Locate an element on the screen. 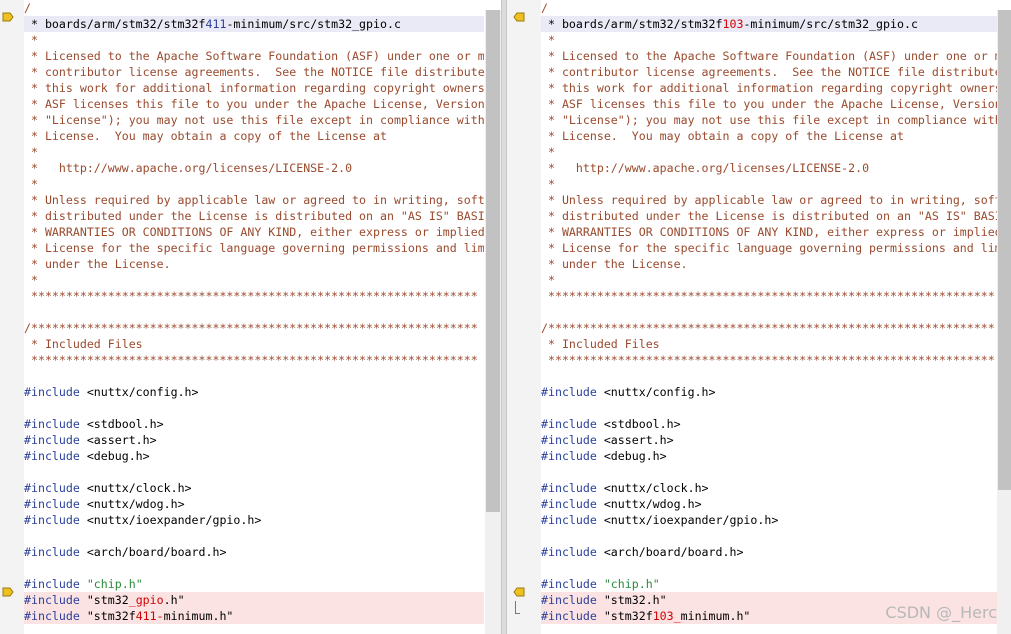 Image resolution: width=1011 pixels, height=634 pixels. left-code-line: #include <nuttx/clock.h> is located at coordinates (254, 488).